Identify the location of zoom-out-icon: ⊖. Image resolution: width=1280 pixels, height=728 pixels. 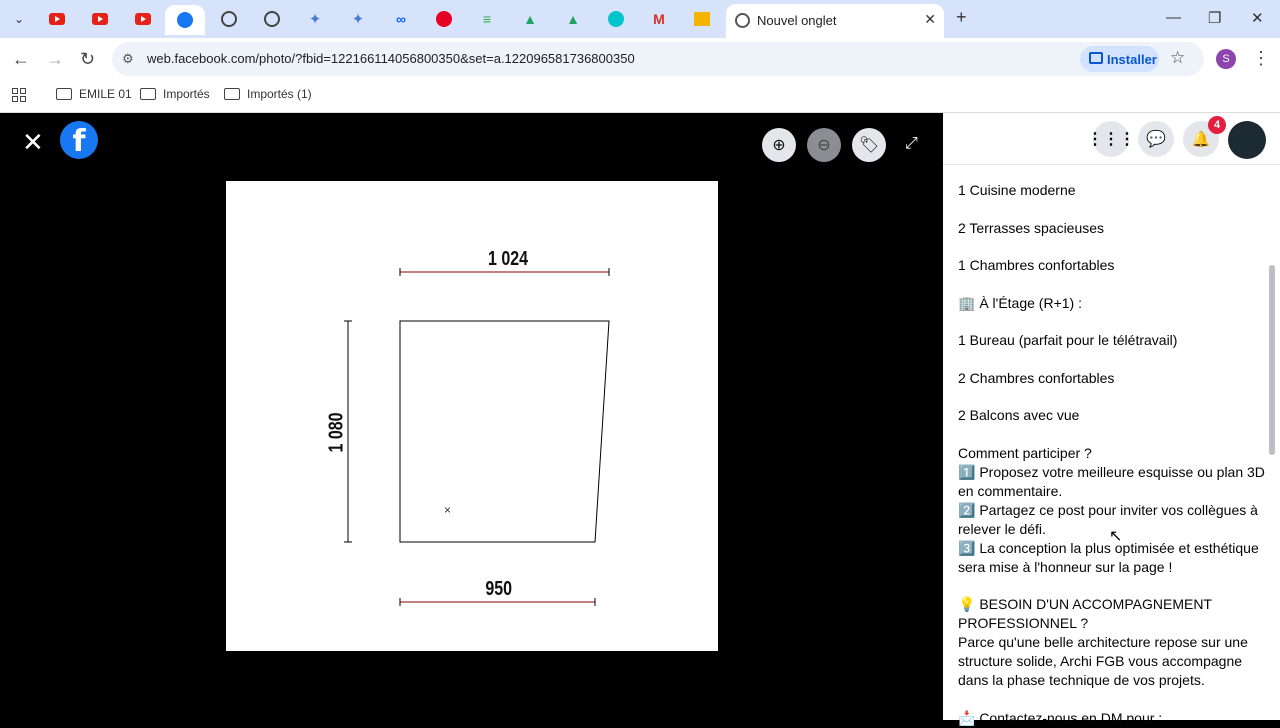
(824, 145).